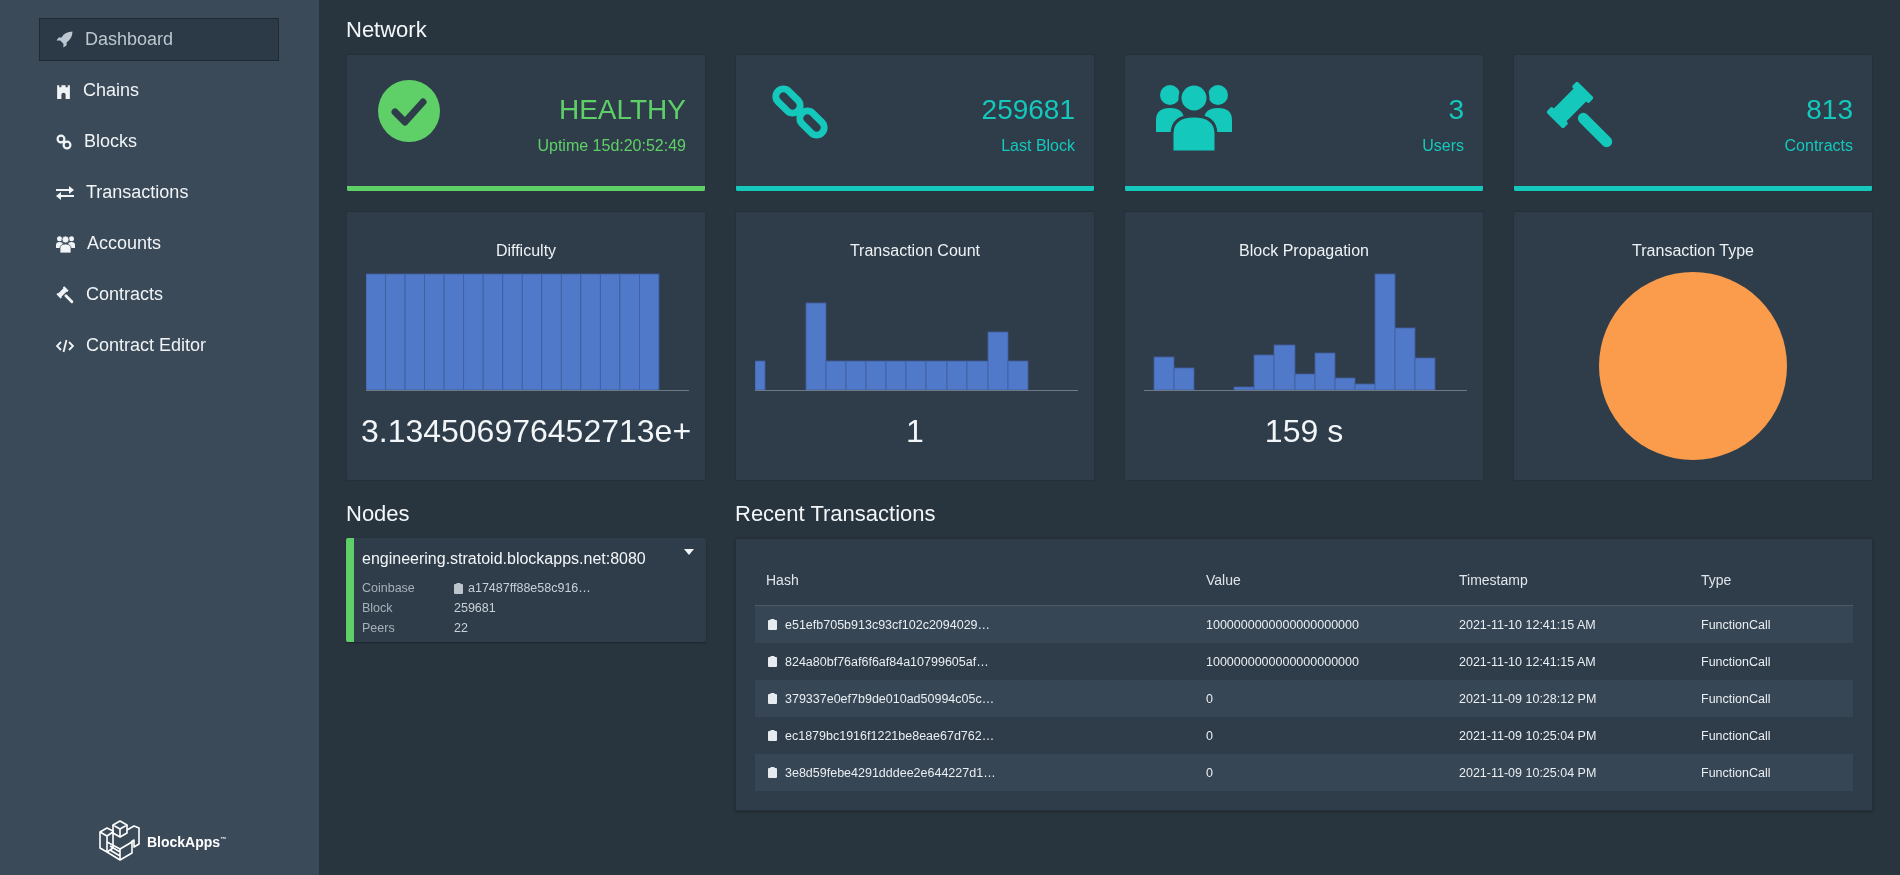  What do you see at coordinates (1716, 580) in the screenshot?
I see `column-header: Type` at bounding box center [1716, 580].